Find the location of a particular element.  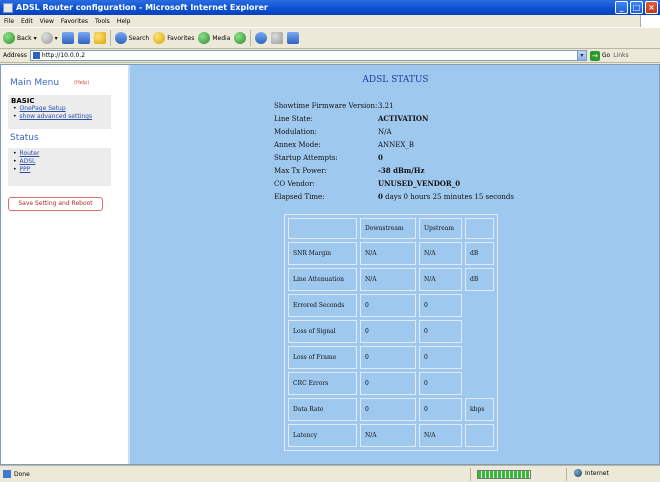

go-arrow-icon: → is located at coordinates (594, 55).